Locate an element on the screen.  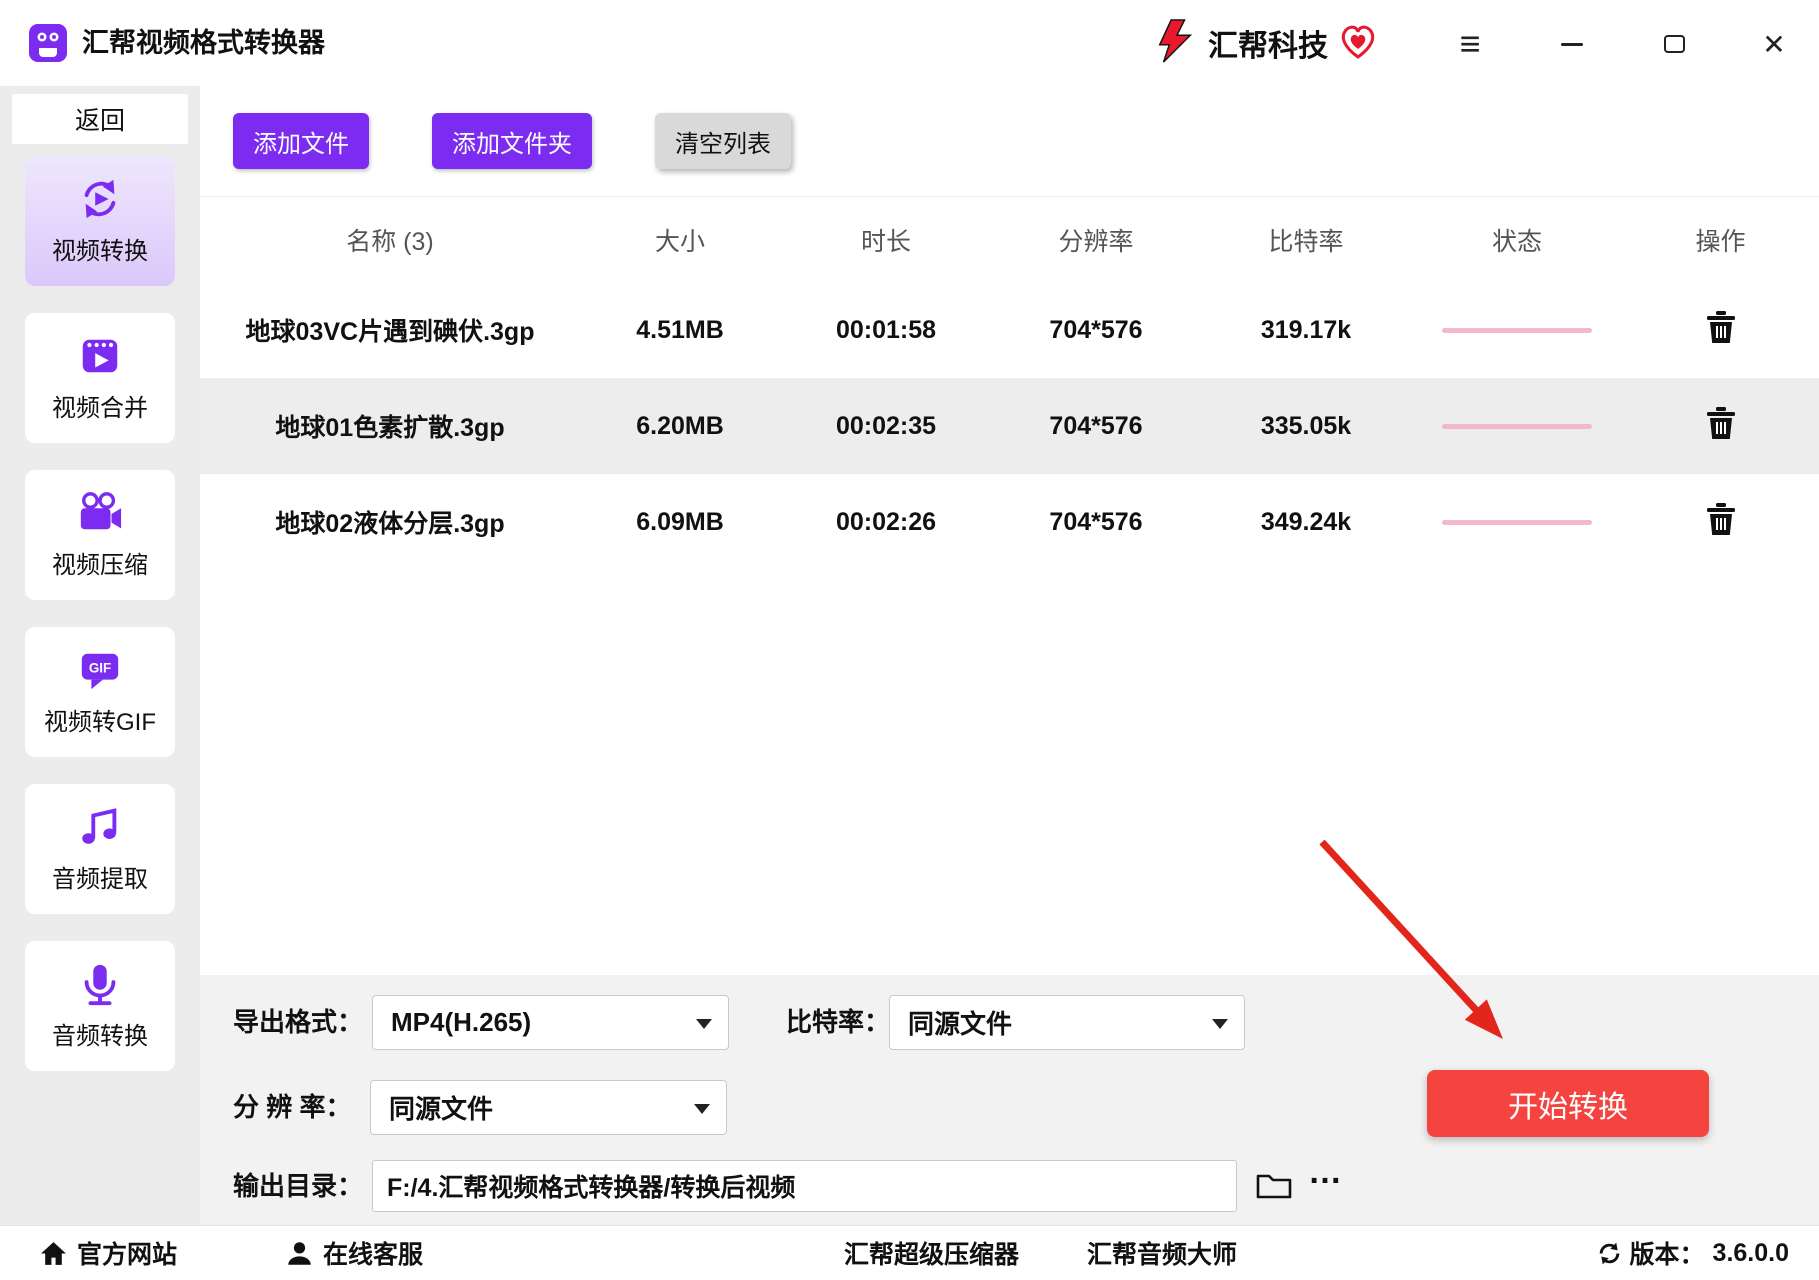
version-info: 版本： 3.6.0.0 is located at coordinates (1693, 1253).